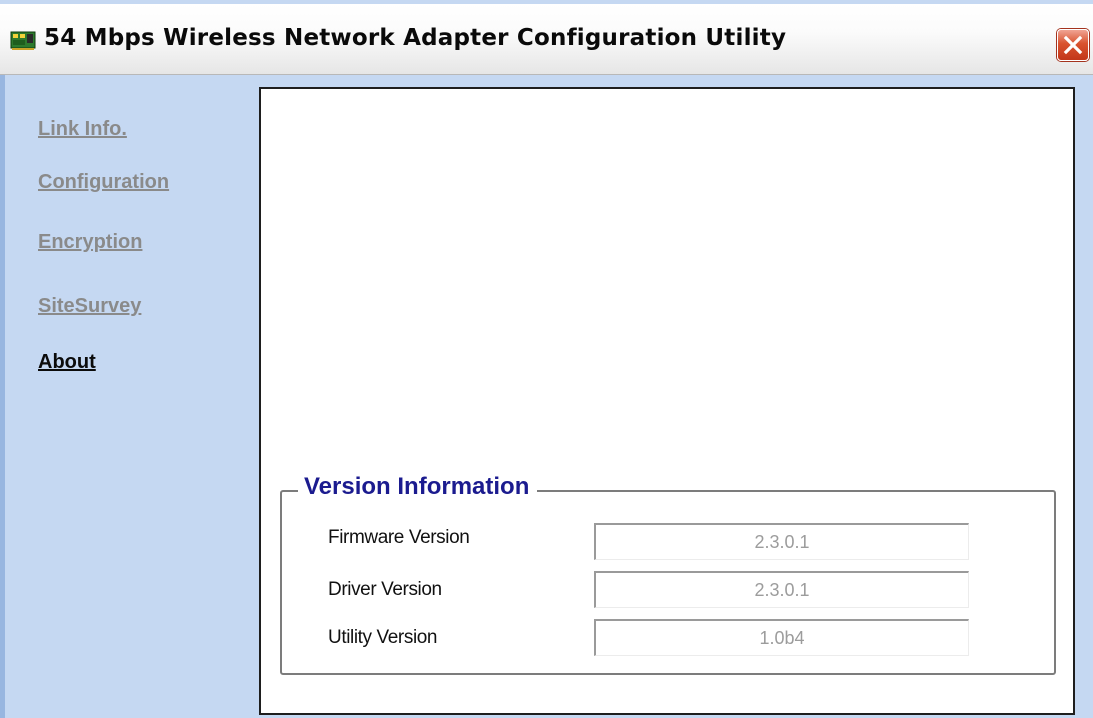 Image resolution: width=1093 pixels, height=718 pixels. What do you see at coordinates (89, 306) in the screenshot?
I see `nav-item-site-survey: SiteSurvey` at bounding box center [89, 306].